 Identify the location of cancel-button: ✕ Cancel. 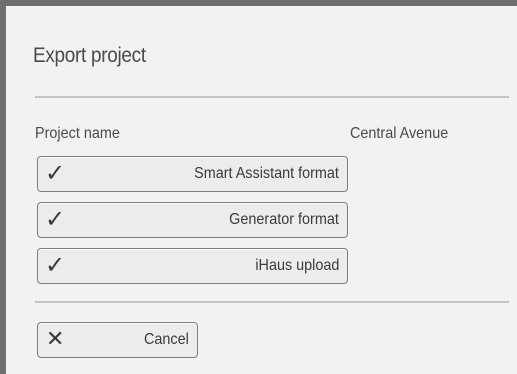
(117, 340).